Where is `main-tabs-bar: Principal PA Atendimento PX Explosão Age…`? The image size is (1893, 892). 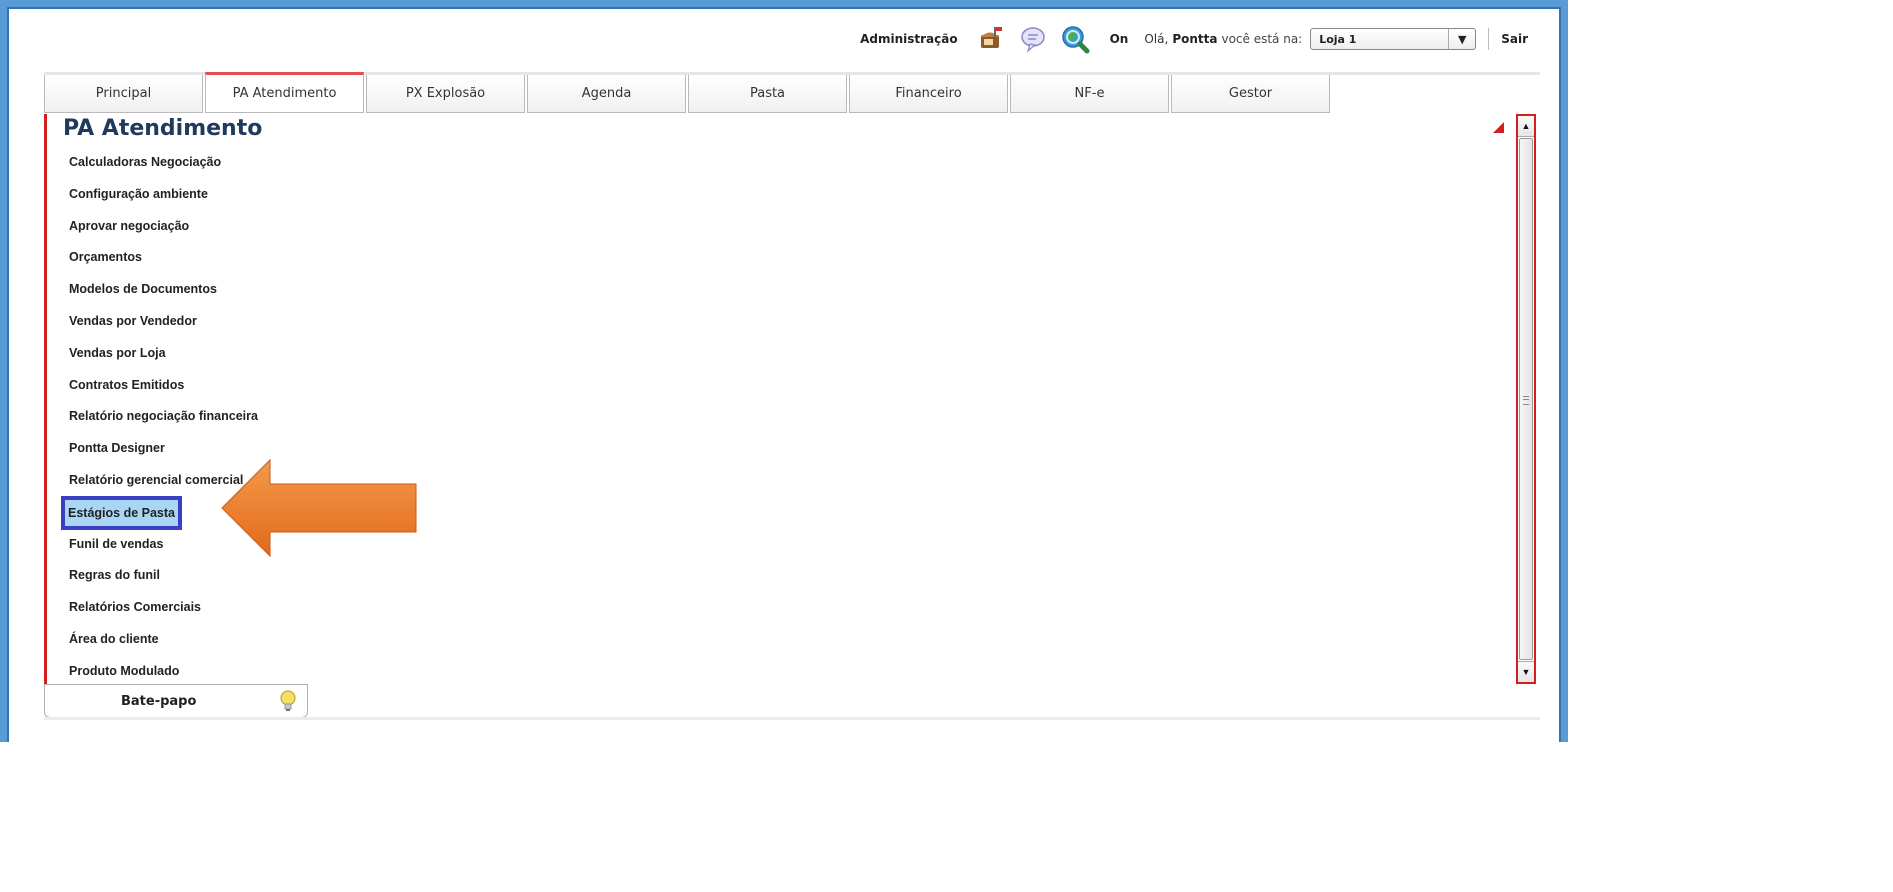
main-tabs-bar: Principal PA Atendimento PX Explosão Age… is located at coordinates (792, 94).